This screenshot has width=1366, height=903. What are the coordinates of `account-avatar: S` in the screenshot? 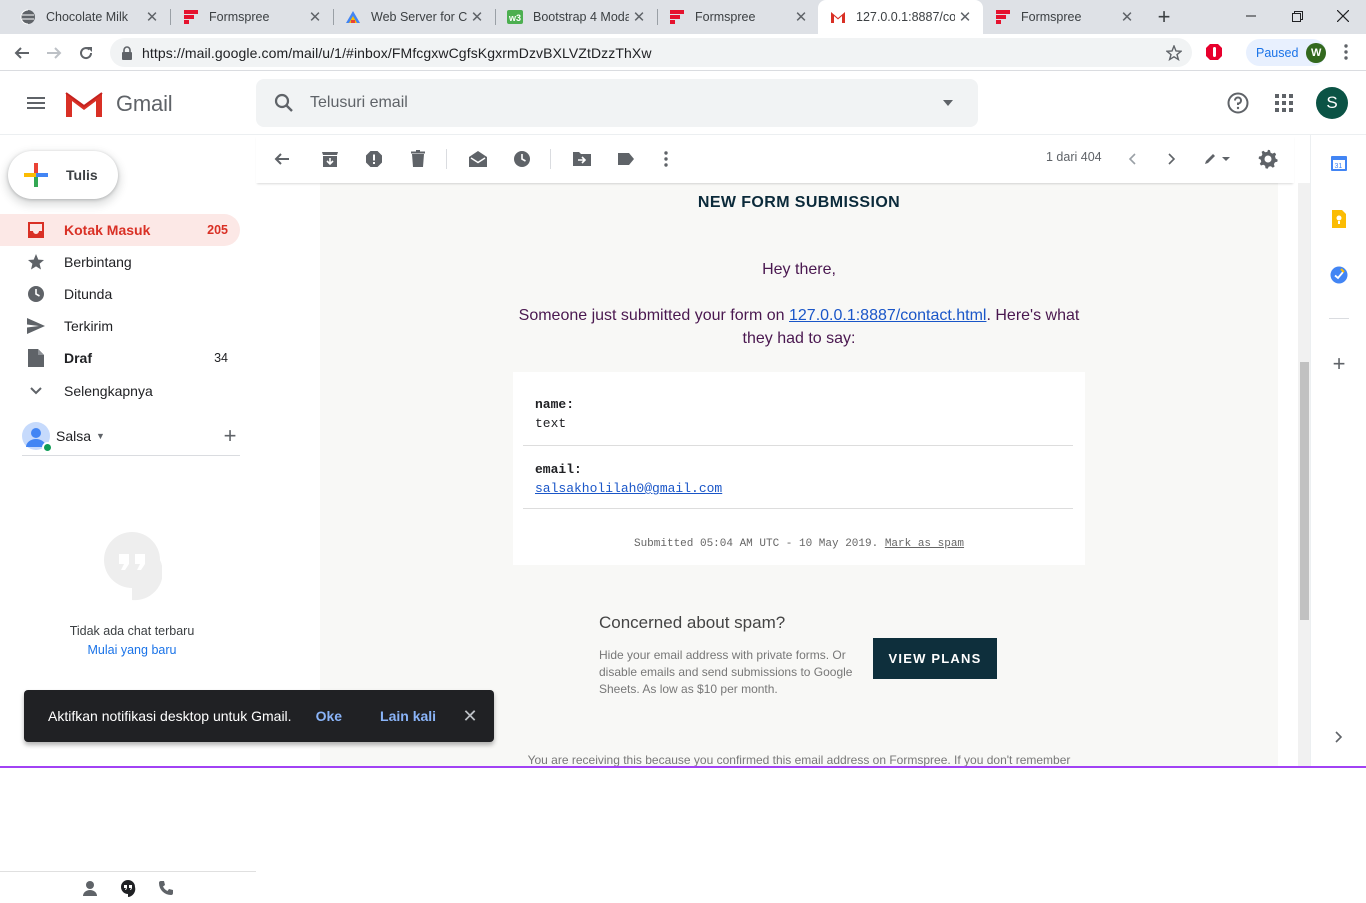 It's located at (1332, 103).